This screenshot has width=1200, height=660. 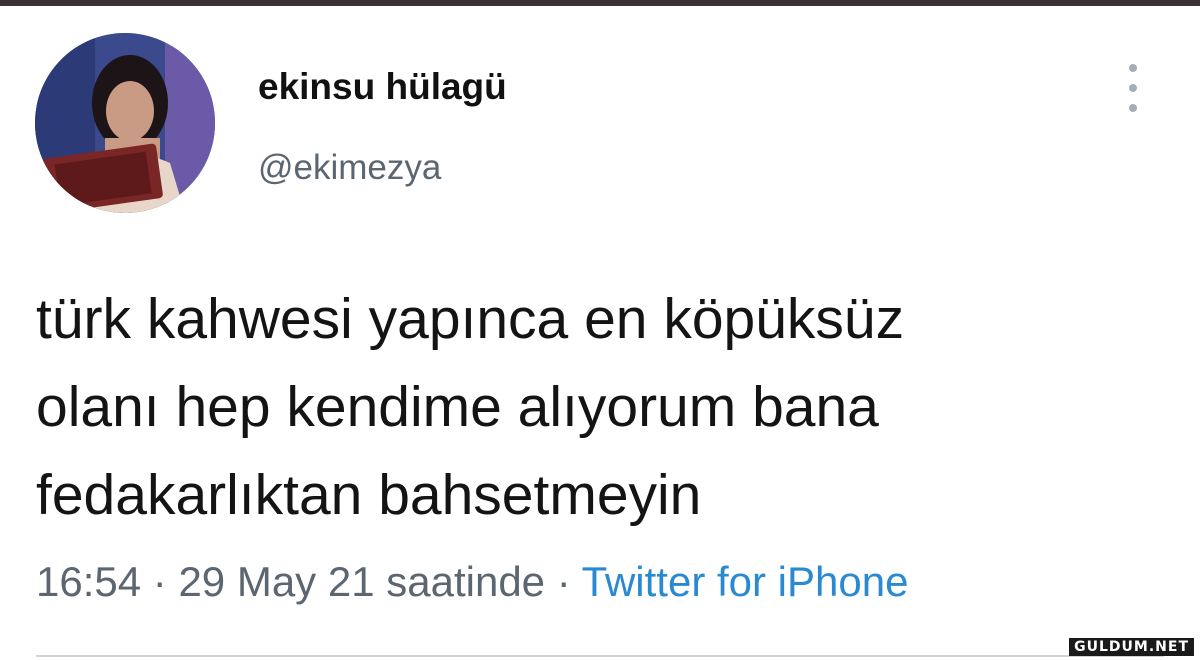 What do you see at coordinates (1133, 88) in the screenshot?
I see `more-vertical-icon` at bounding box center [1133, 88].